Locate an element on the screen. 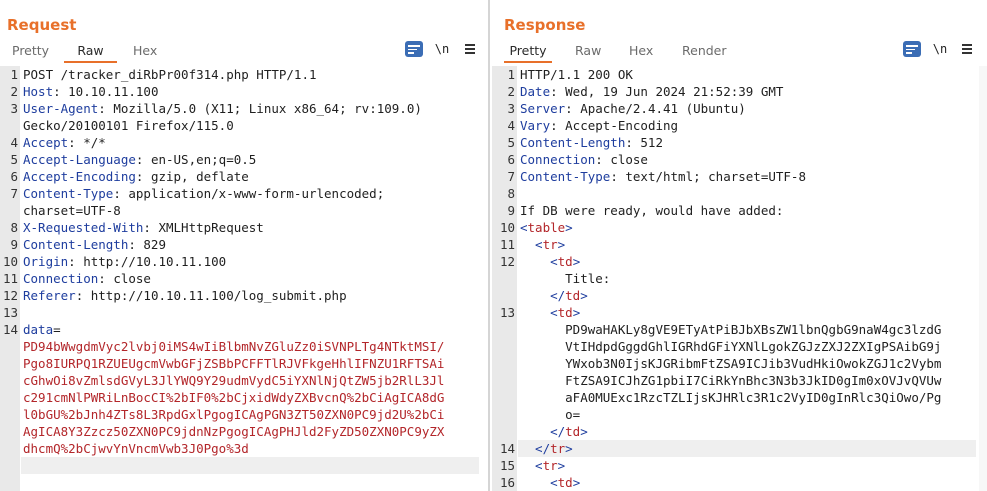  response-code-line: 1 HTTP/1.1 200 OK is located at coordinates (739, 74).